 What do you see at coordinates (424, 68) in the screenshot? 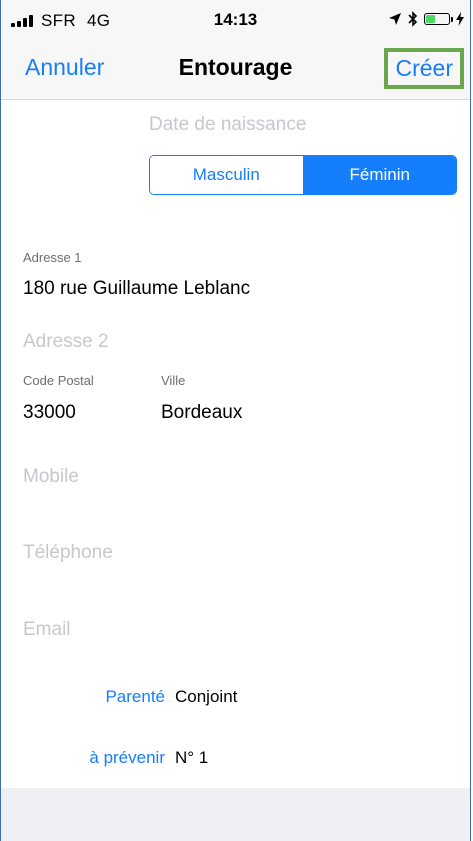
I see `create-button: Créer` at bounding box center [424, 68].